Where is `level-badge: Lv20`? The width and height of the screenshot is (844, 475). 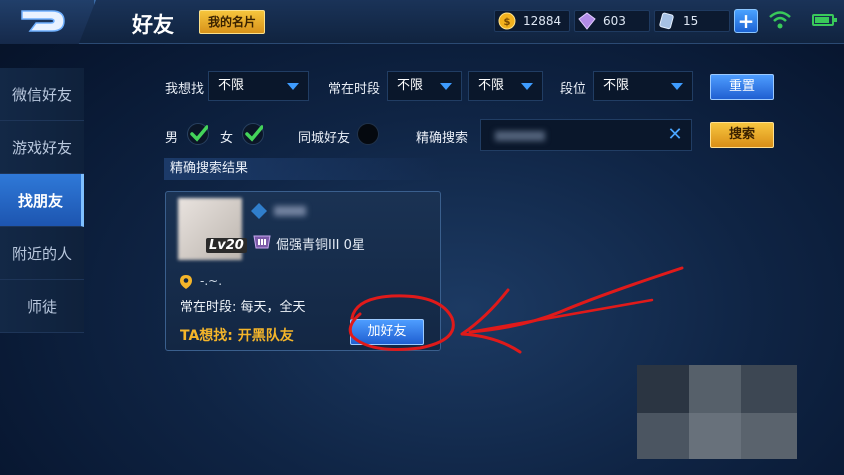 level-badge: Lv20 is located at coordinates (226, 245).